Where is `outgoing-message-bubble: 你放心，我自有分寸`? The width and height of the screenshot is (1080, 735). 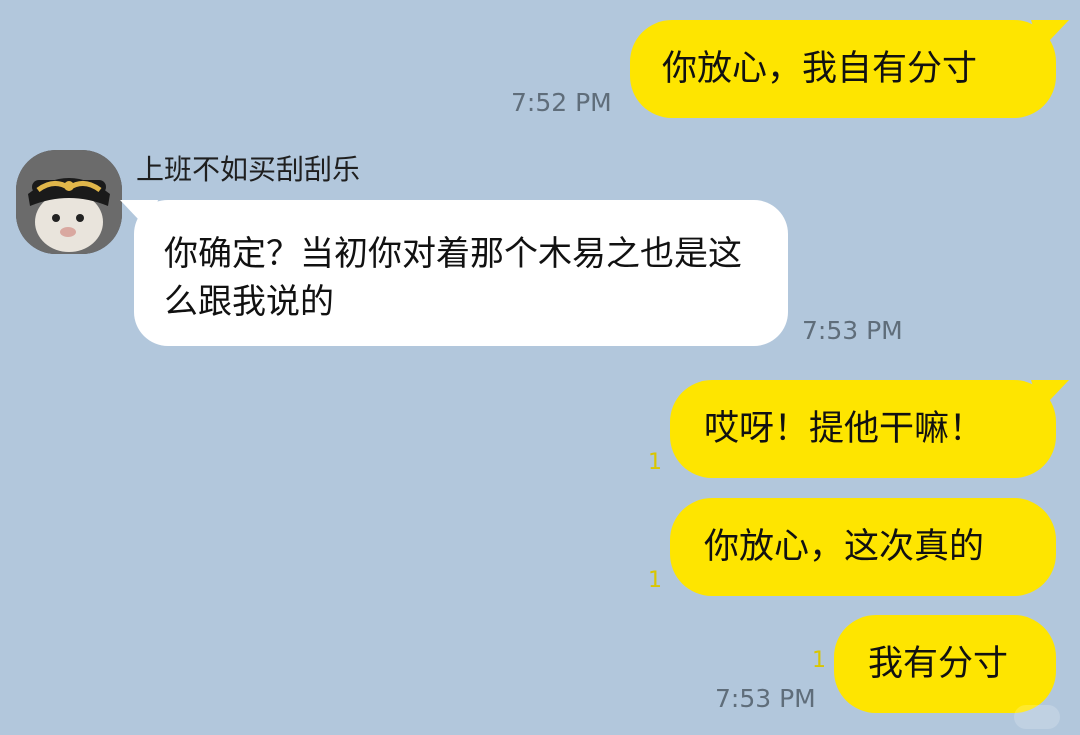 outgoing-message-bubble: 你放心，我自有分寸 is located at coordinates (849, 69).